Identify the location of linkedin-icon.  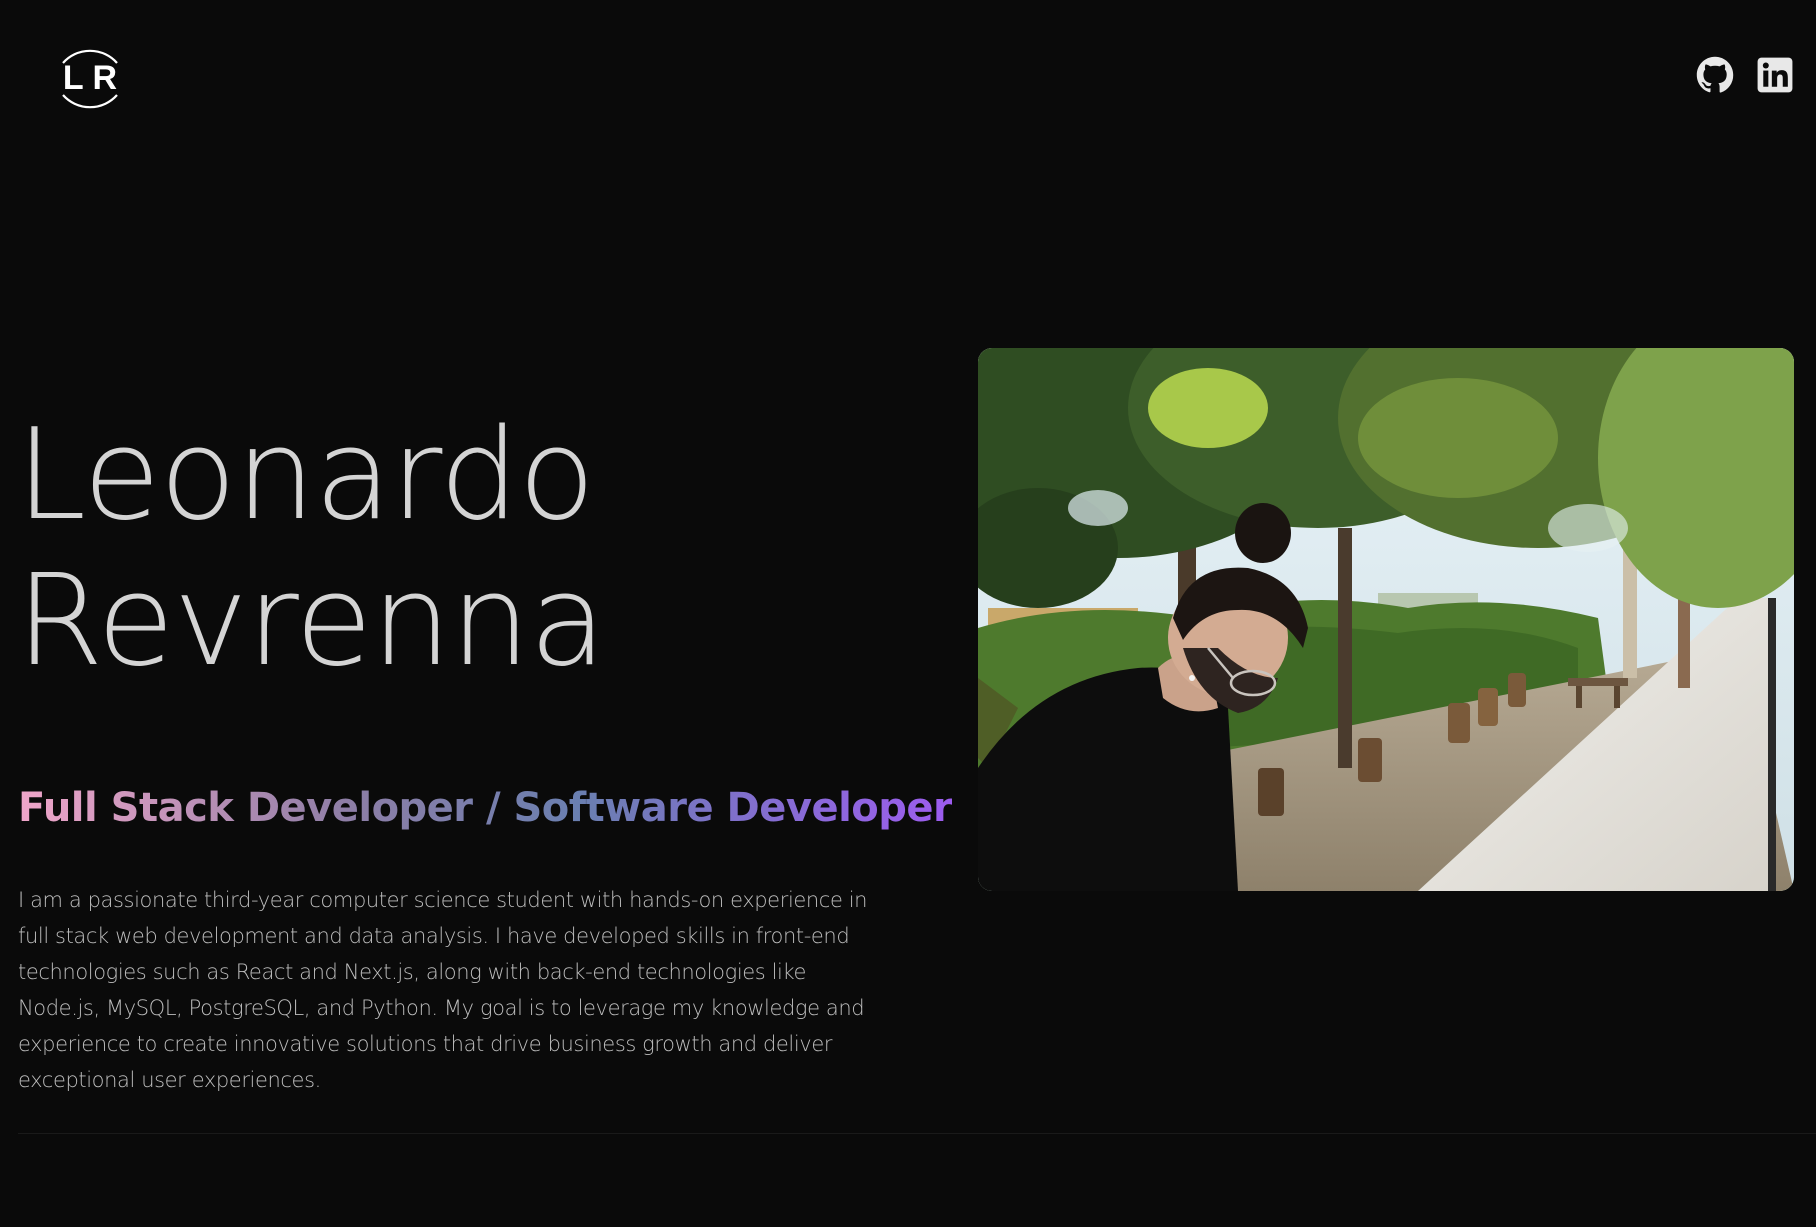
(1775, 75).